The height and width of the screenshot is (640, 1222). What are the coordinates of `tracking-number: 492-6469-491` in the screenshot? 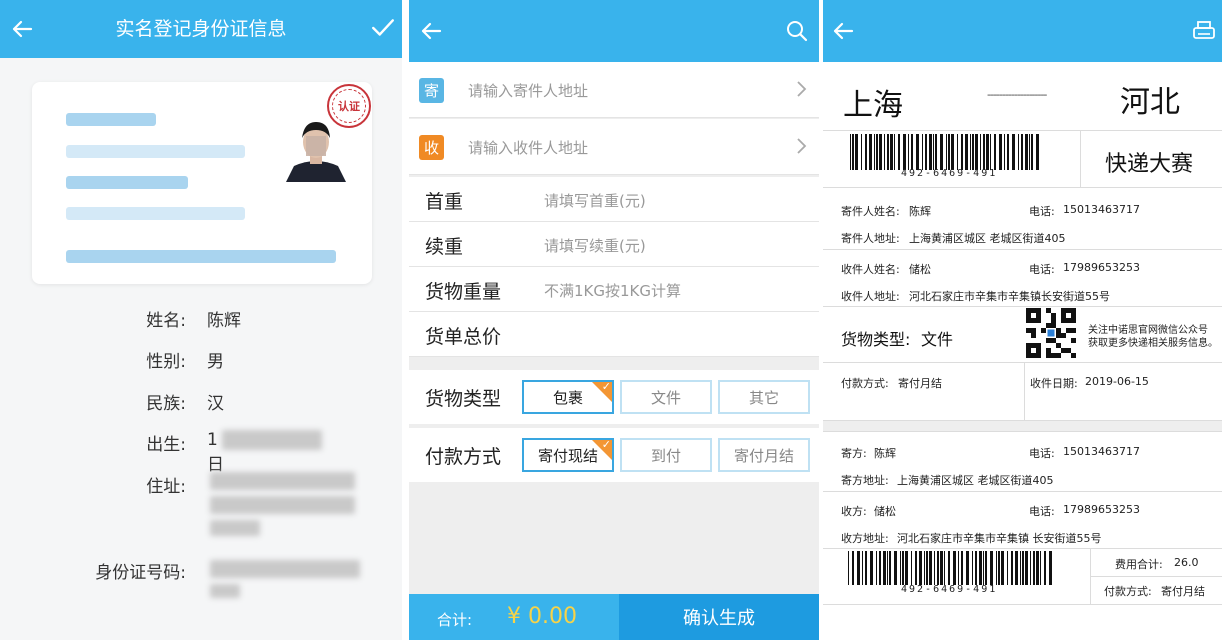 It's located at (949, 173).